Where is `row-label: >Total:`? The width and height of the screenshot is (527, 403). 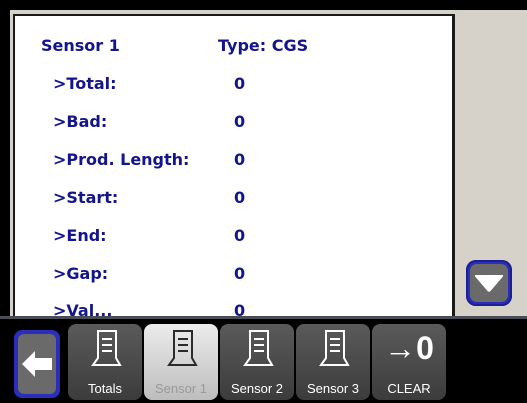 row-label: >Total: is located at coordinates (85, 83).